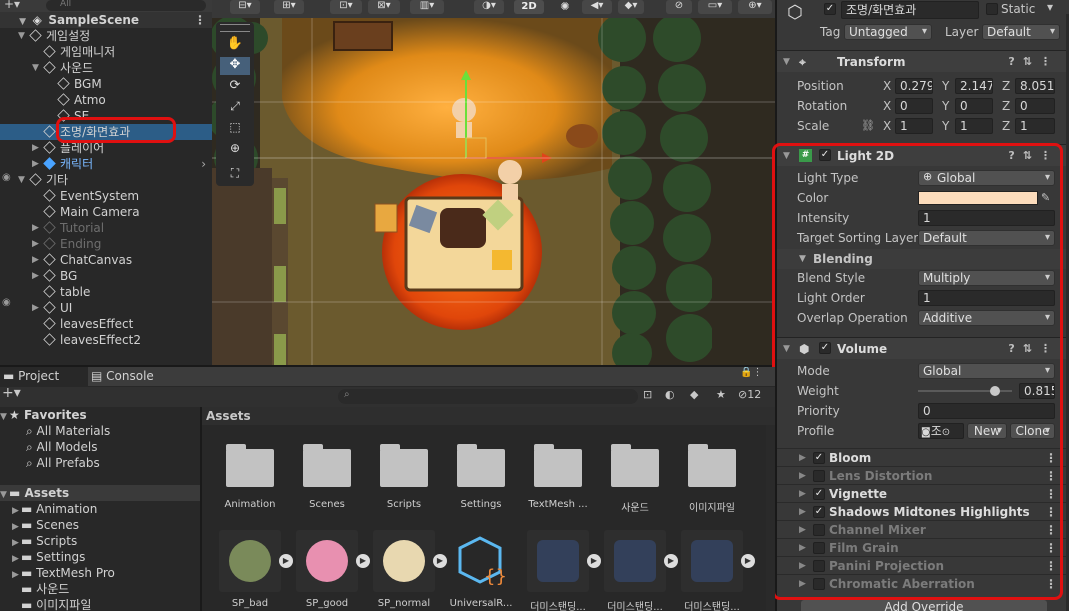 Image resolution: width=1069 pixels, height=611 pixels. I want to click on hierarchy-item: leavesEffect2, so click(106, 340).